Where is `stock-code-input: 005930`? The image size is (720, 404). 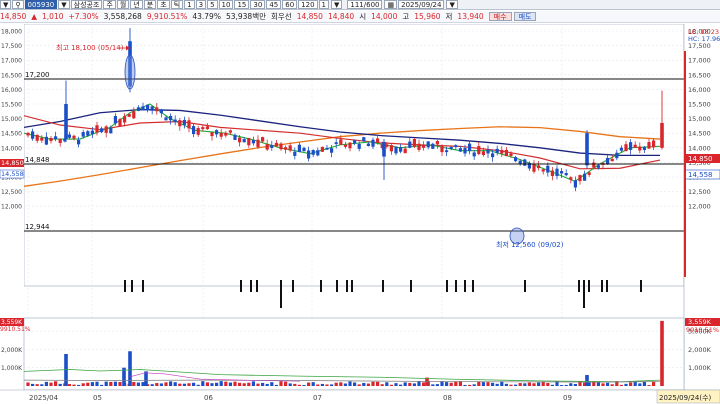
stock-code-input: 005930 is located at coordinates (41, 4).